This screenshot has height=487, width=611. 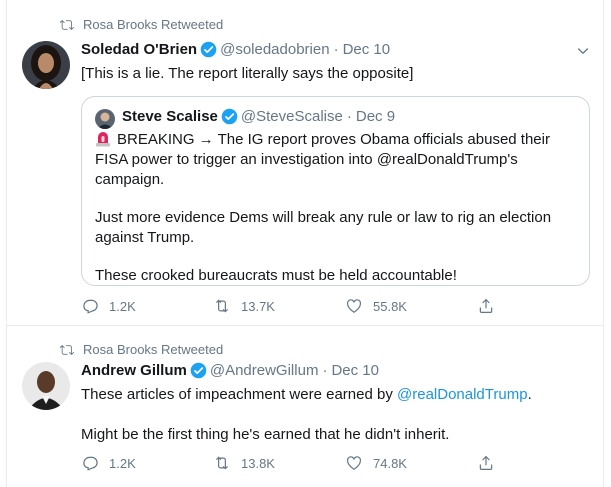 I want to click on tweet-menu-button, so click(x=583, y=51).